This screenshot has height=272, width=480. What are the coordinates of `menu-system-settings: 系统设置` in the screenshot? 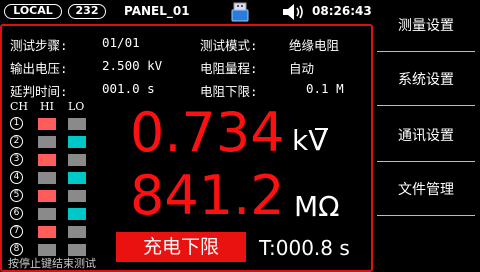 It's located at (426, 80).